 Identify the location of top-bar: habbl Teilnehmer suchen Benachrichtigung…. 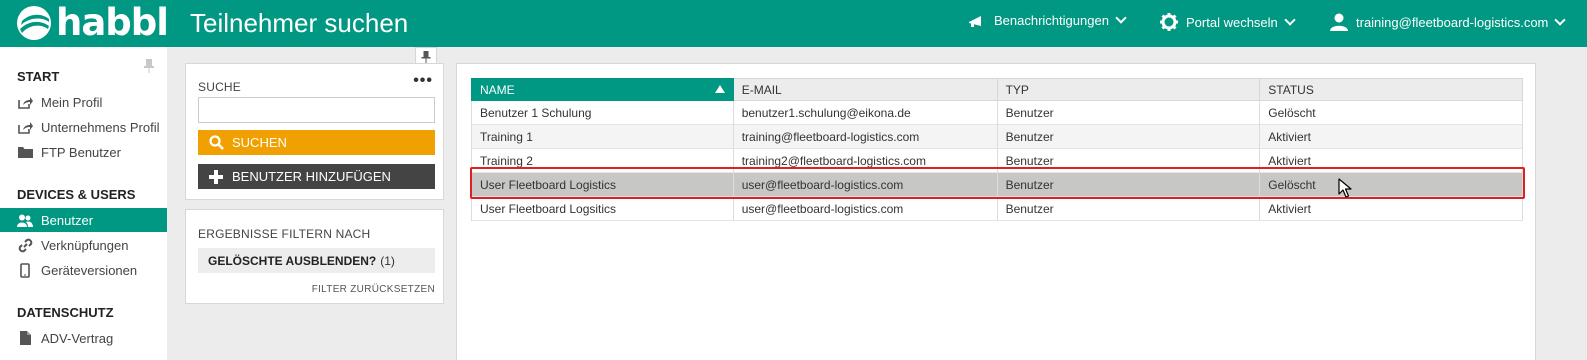
(793, 23).